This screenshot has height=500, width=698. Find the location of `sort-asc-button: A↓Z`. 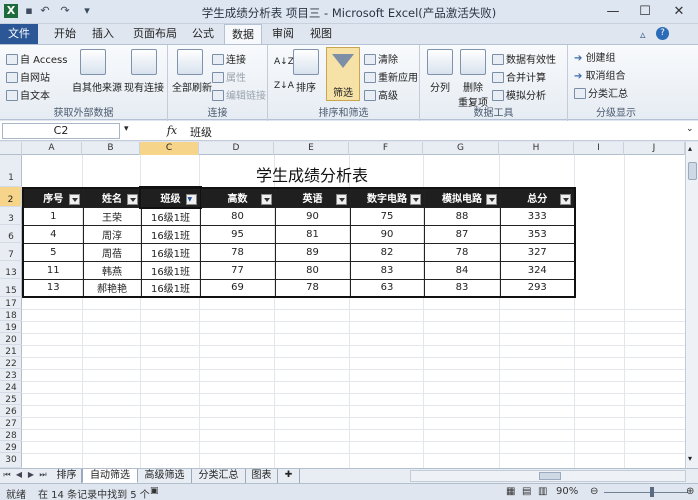

sort-asc-button: A↓Z is located at coordinates (284, 62).